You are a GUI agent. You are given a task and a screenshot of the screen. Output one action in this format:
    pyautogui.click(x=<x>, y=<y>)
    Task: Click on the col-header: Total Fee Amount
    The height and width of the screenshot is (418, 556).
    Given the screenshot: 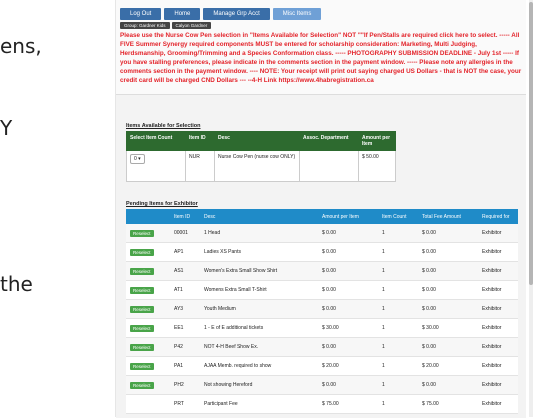 What is the action you would take?
    pyautogui.click(x=448, y=216)
    